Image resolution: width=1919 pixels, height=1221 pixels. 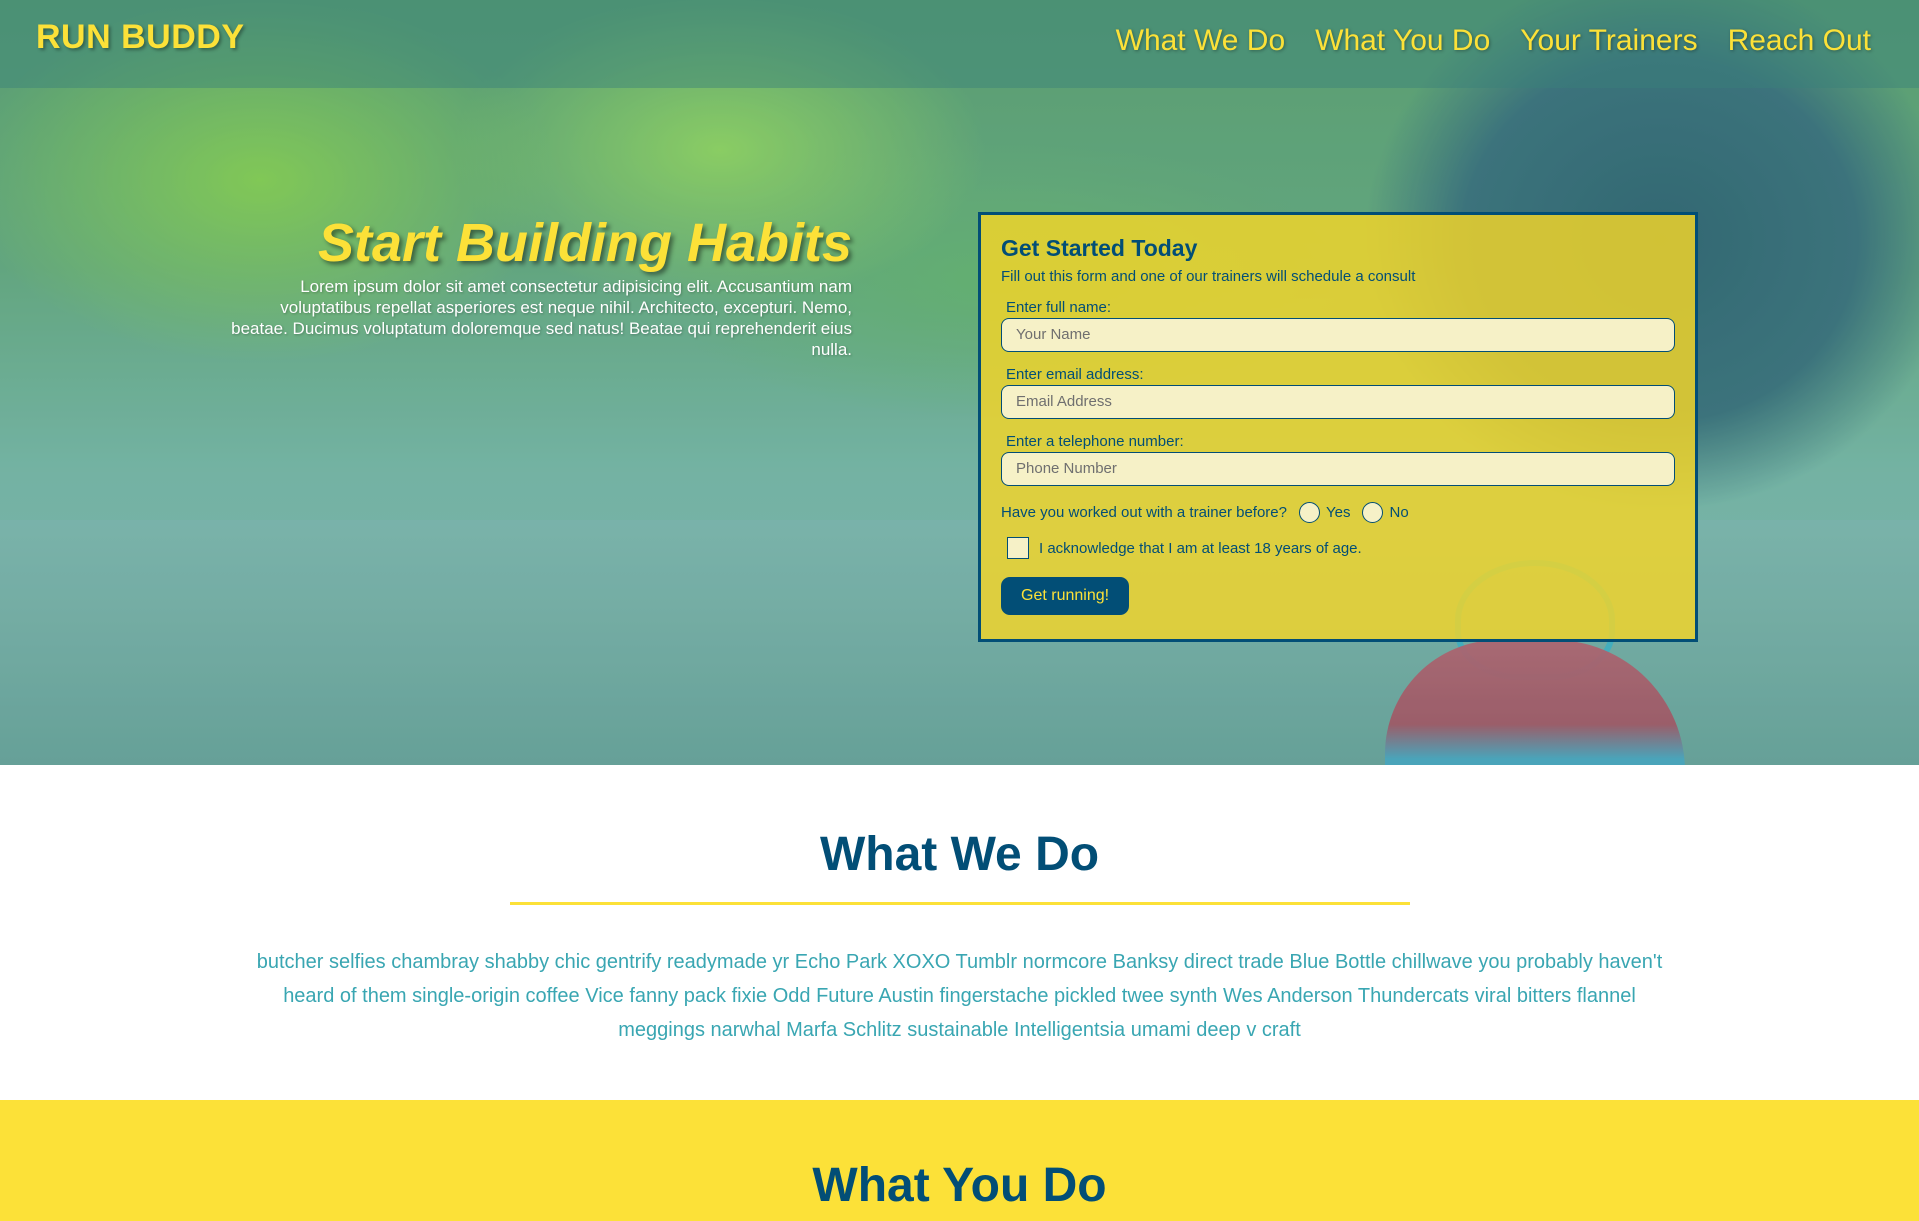 What do you see at coordinates (1338, 335) in the screenshot?
I see `name-input: Your Name` at bounding box center [1338, 335].